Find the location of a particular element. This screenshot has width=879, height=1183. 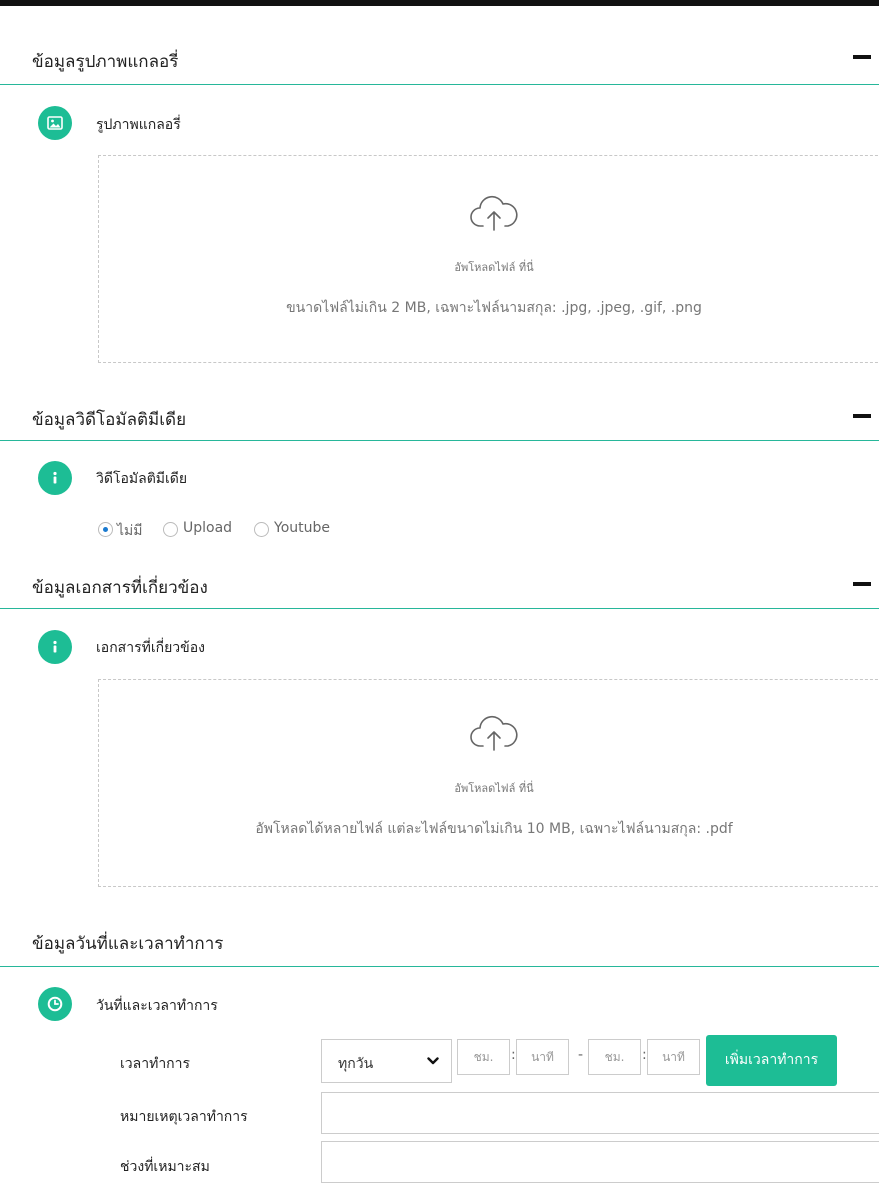

open-minute-input: นาที is located at coordinates (542, 1057).